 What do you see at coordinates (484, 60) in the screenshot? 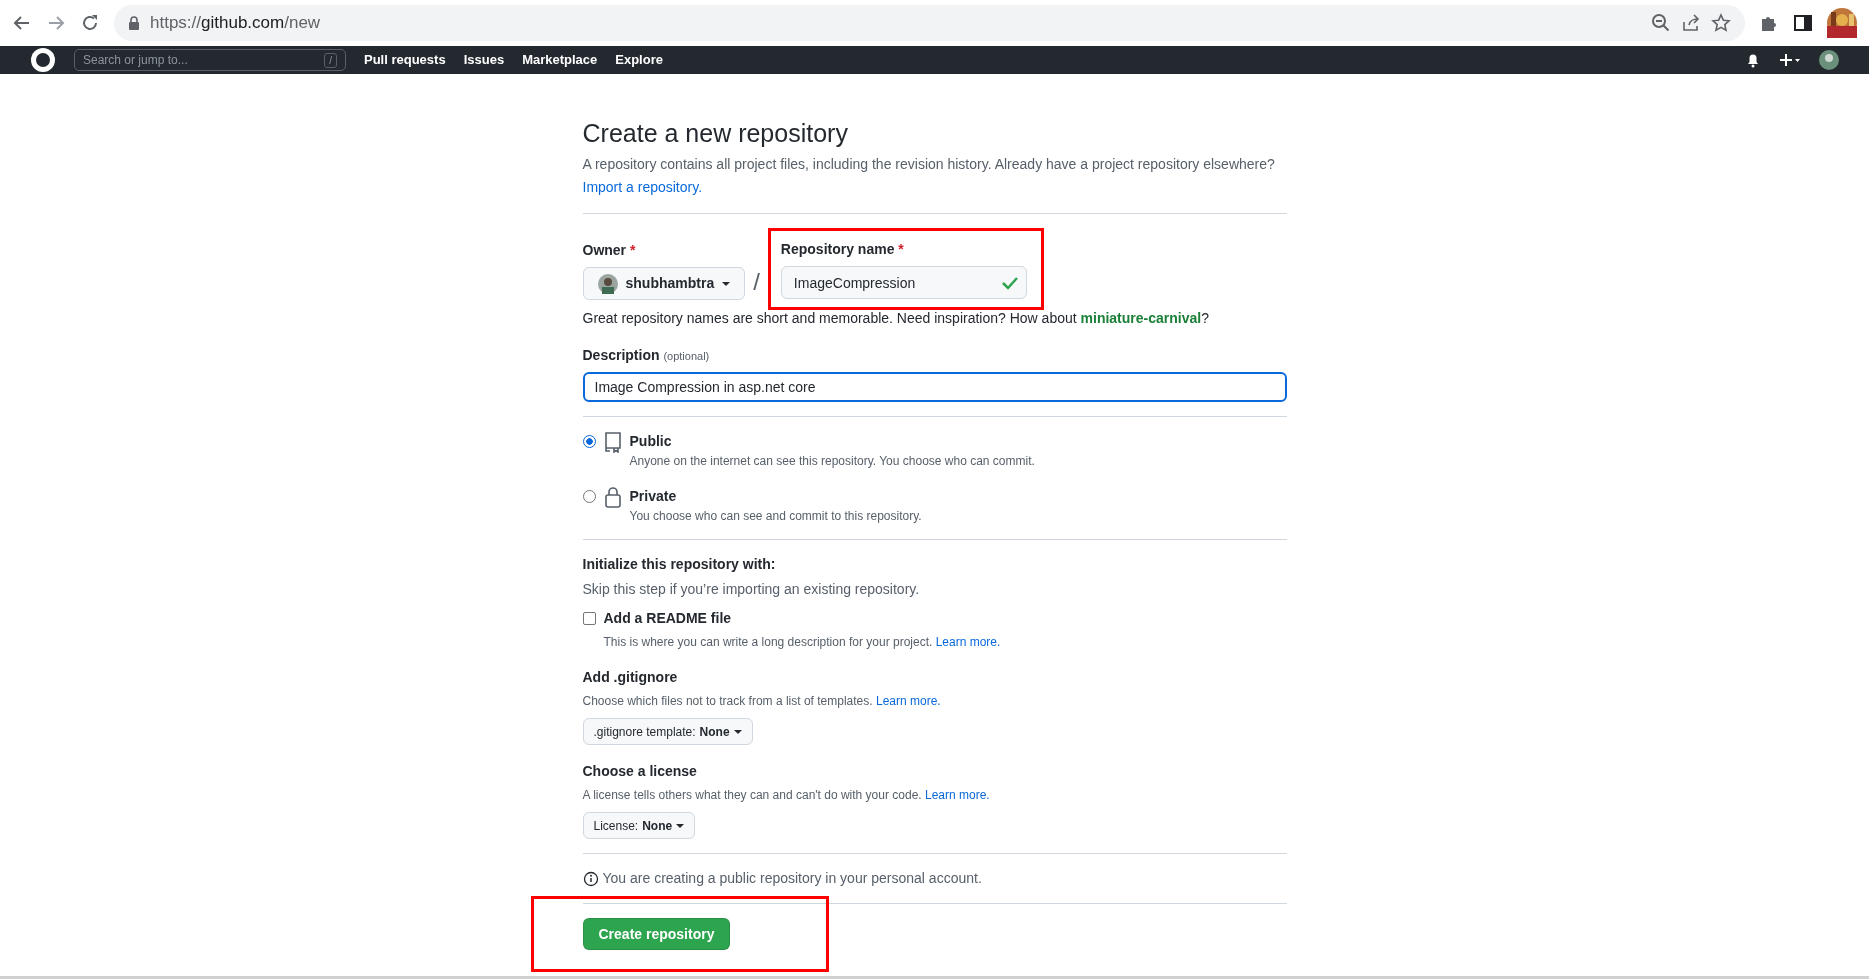
I see `nav-link: Issues` at bounding box center [484, 60].